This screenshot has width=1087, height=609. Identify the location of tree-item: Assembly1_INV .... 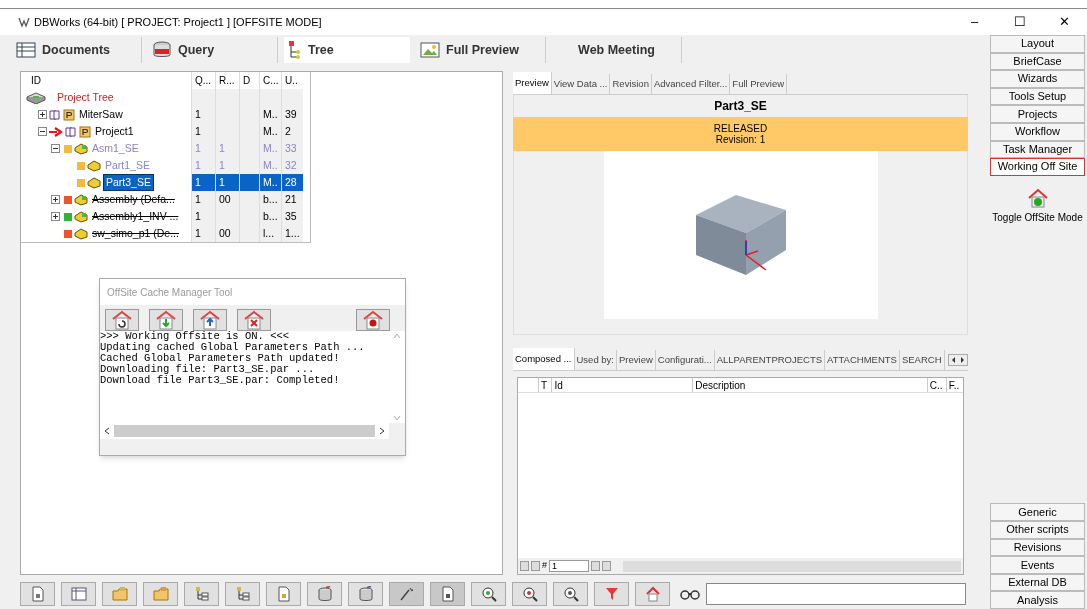
(135, 216).